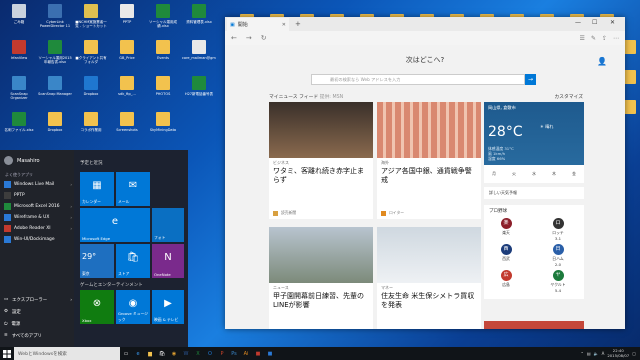  What do you see at coordinates (55, 93) in the screenshot?
I see `desktop-icon: ScanSnap Manager` at bounding box center [55, 93].